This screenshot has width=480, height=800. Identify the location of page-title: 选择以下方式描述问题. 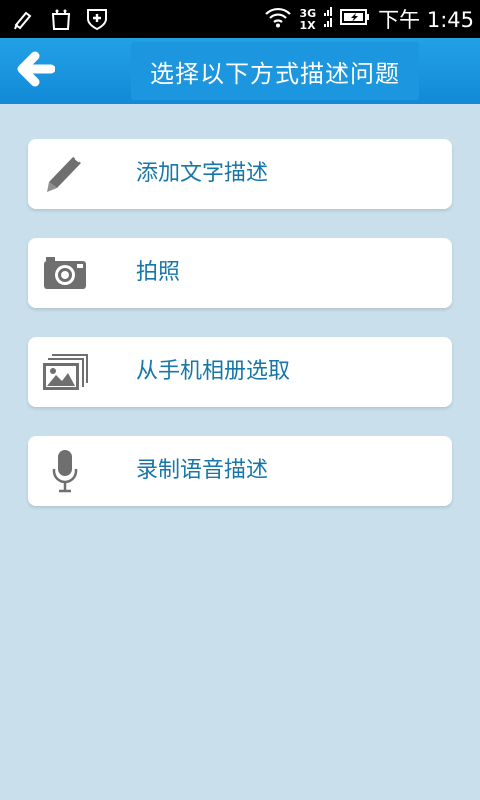
(275, 73).